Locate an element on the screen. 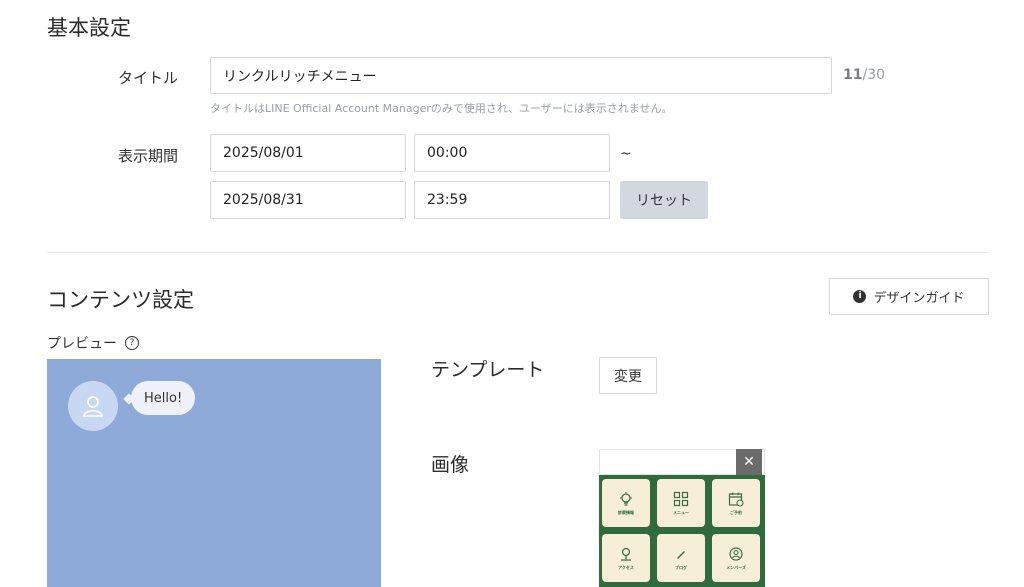 The height and width of the screenshot is (587, 1024). period-tilde: ~ is located at coordinates (626, 154).